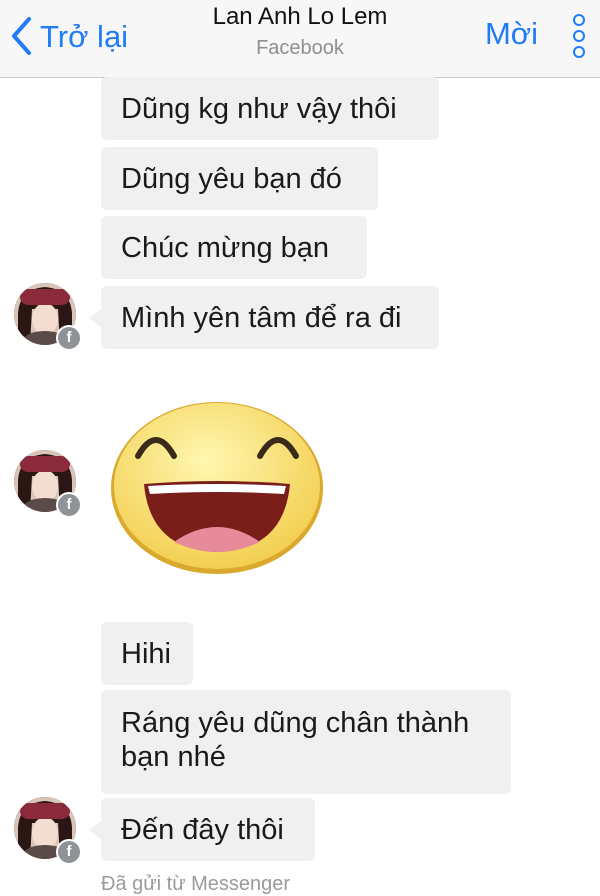 This screenshot has height=896, width=600. I want to click on message-text: Hihi, so click(146, 653).